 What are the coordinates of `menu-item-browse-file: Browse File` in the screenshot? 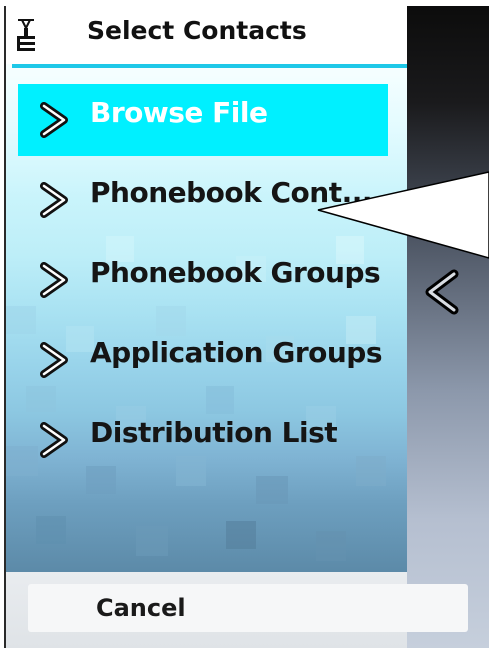 It's located at (203, 124).